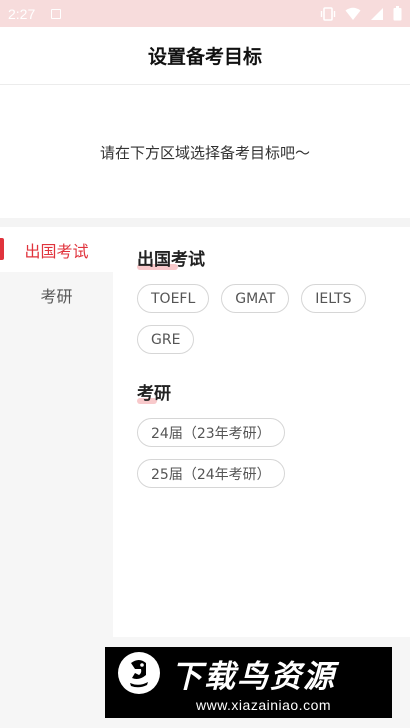  What do you see at coordinates (171, 260) in the screenshot?
I see `section-title-study-abroad: 出国考试` at bounding box center [171, 260].